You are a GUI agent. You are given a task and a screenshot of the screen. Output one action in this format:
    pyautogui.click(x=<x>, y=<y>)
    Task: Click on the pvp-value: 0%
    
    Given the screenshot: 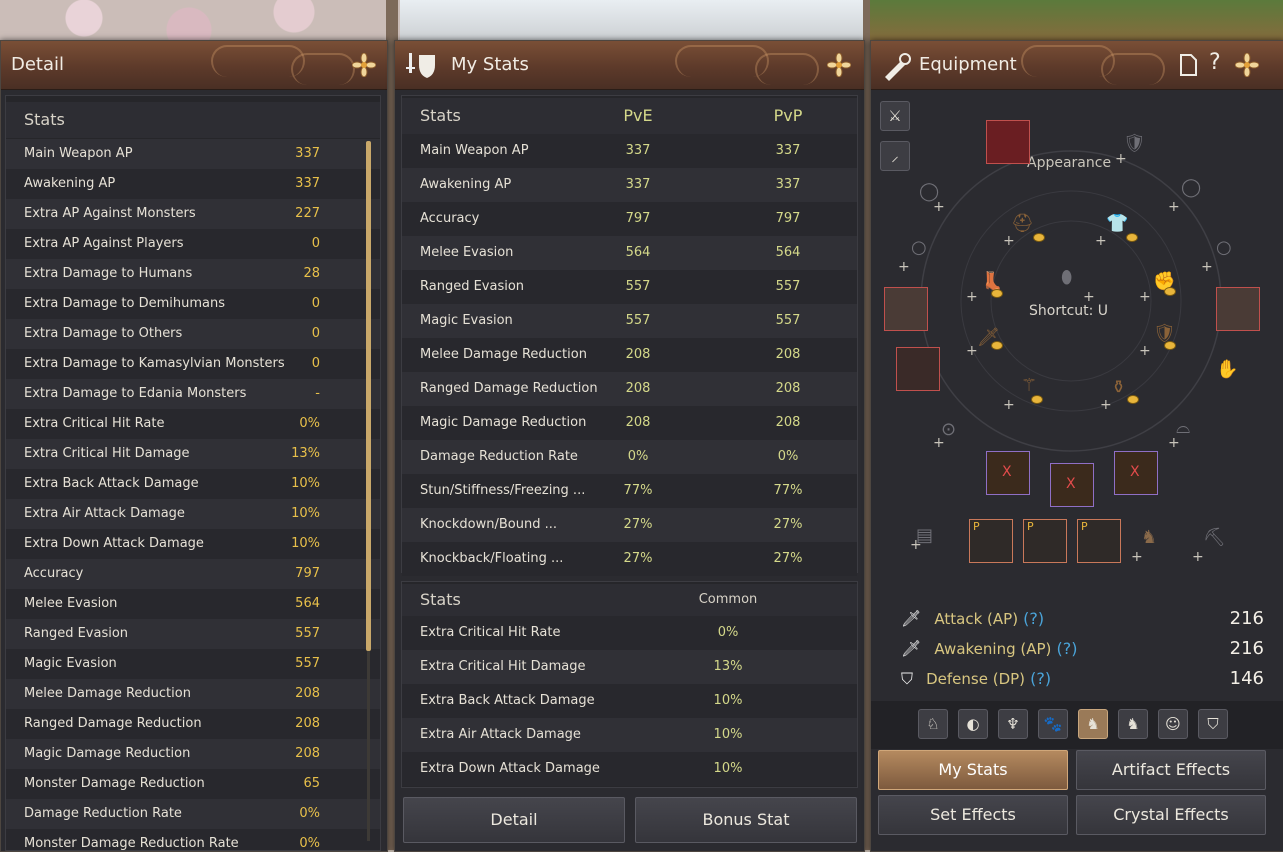 What is the action you would take?
    pyautogui.click(x=788, y=456)
    